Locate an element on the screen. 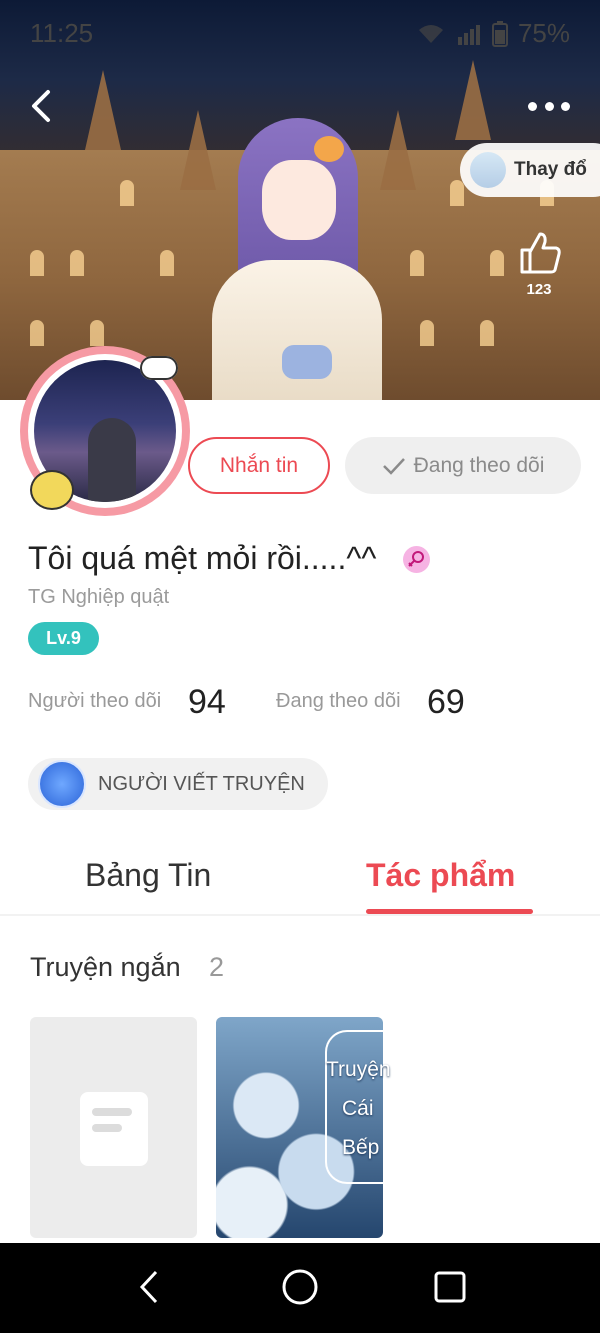  section-count: 2 is located at coordinates (217, 967).